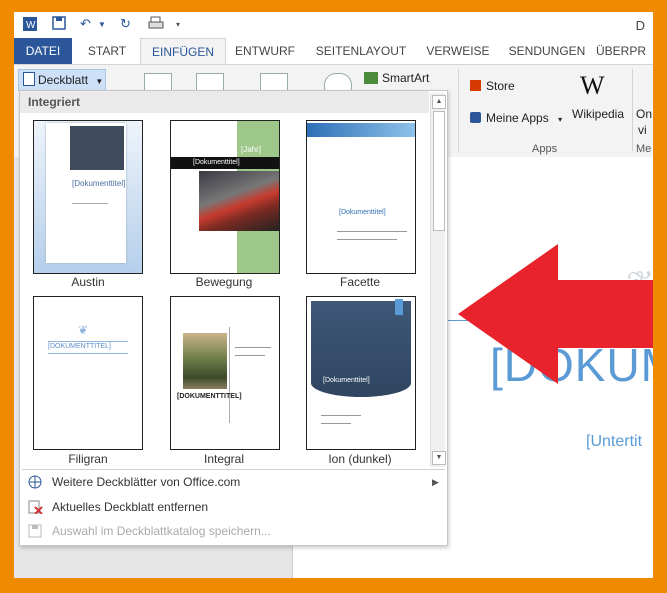 The image size is (667, 593). Describe the element at coordinates (555, 314) in the screenshot. I see `red-arrow-icon` at that location.